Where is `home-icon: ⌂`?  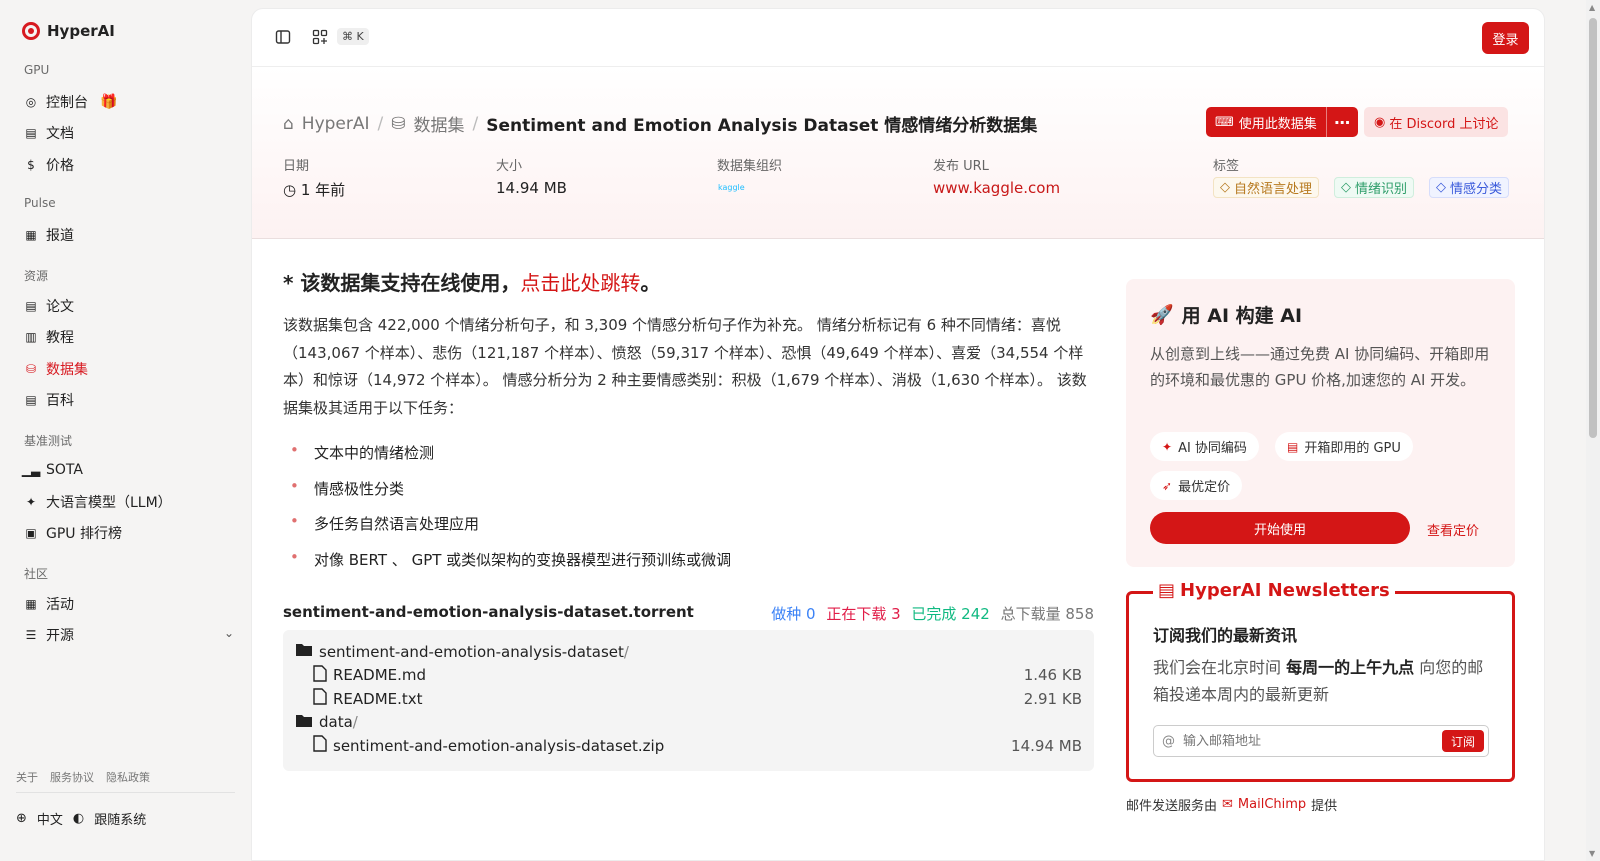 home-icon: ⌂ is located at coordinates (288, 123).